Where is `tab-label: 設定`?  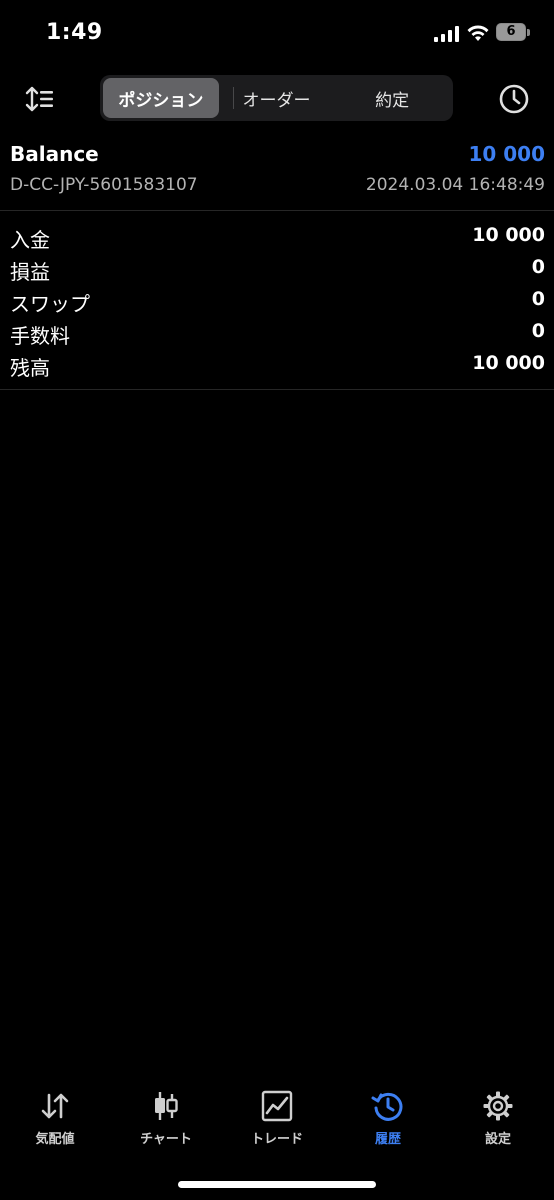
tab-label: 設定 is located at coordinates (497, 1139).